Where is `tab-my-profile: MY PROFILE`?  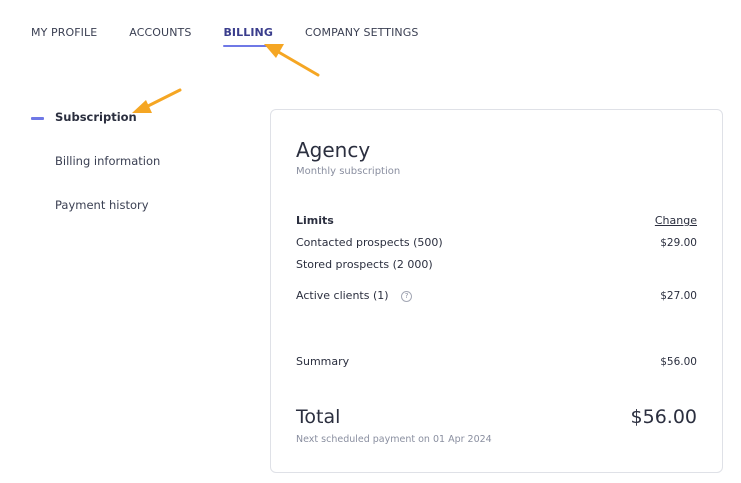
tab-my-profile: MY PROFILE is located at coordinates (64, 36).